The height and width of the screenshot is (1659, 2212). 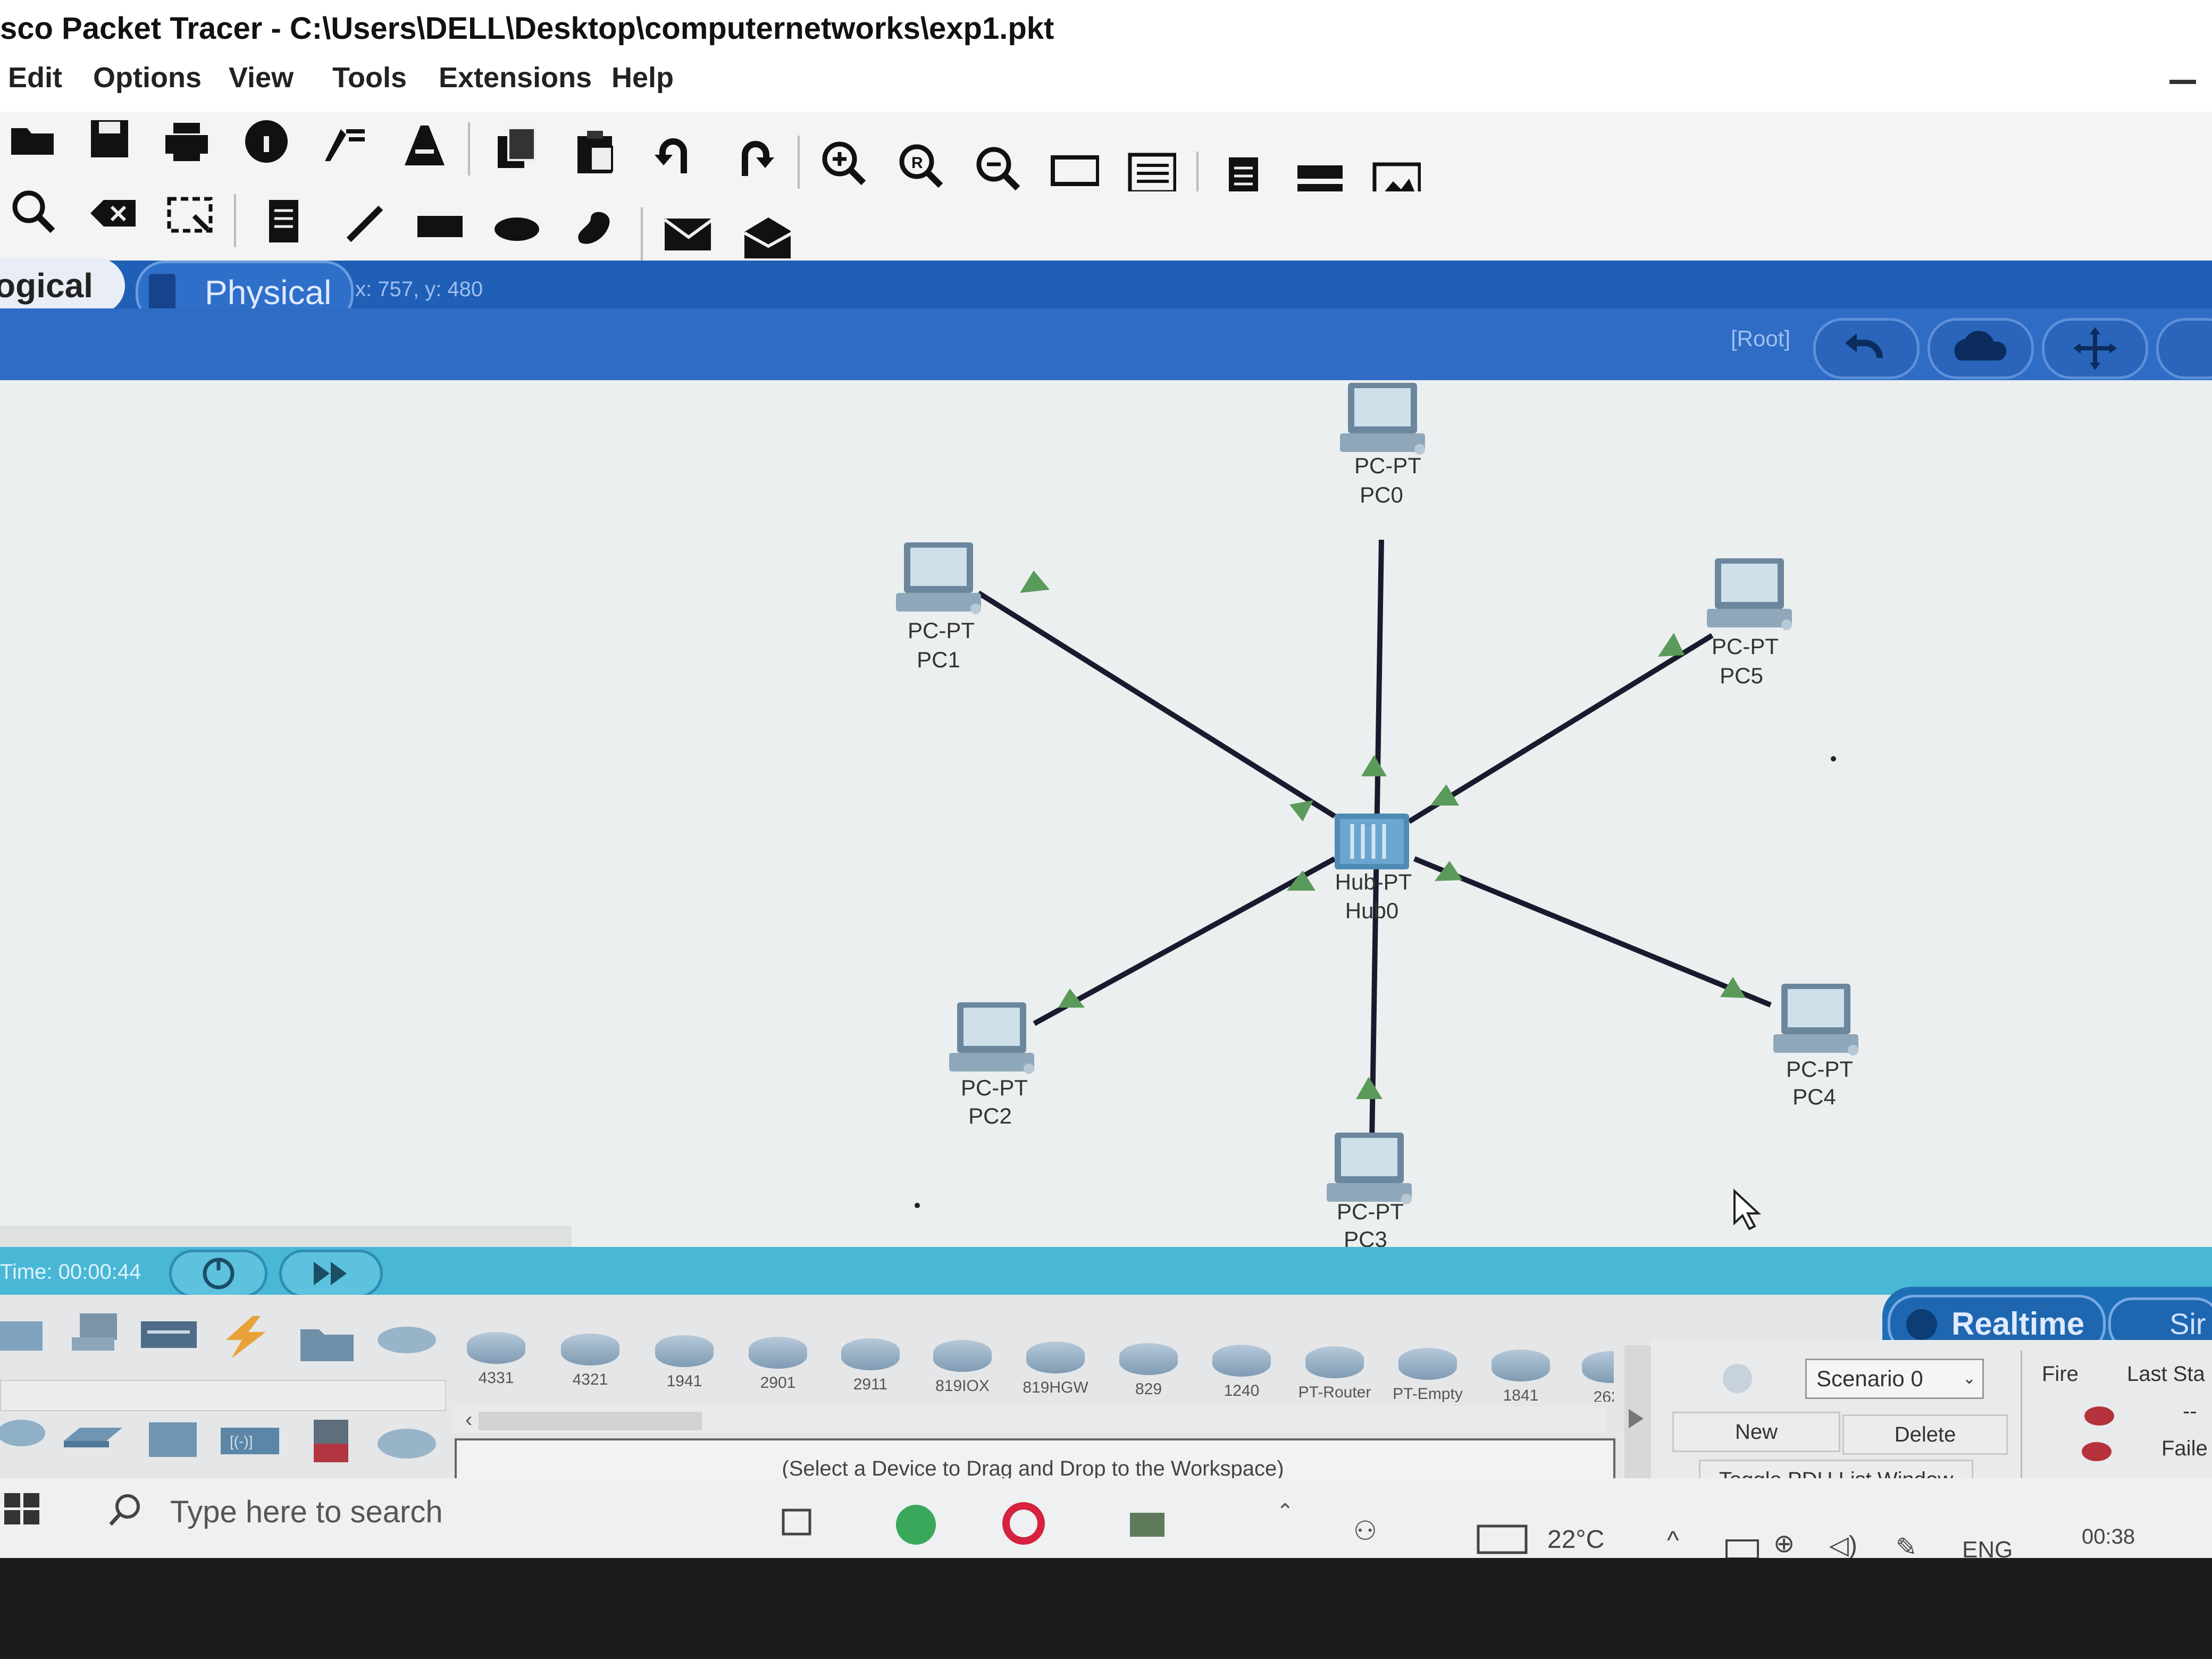 What do you see at coordinates (590, 1354) in the screenshot?
I see `router-4321: 4321` at bounding box center [590, 1354].